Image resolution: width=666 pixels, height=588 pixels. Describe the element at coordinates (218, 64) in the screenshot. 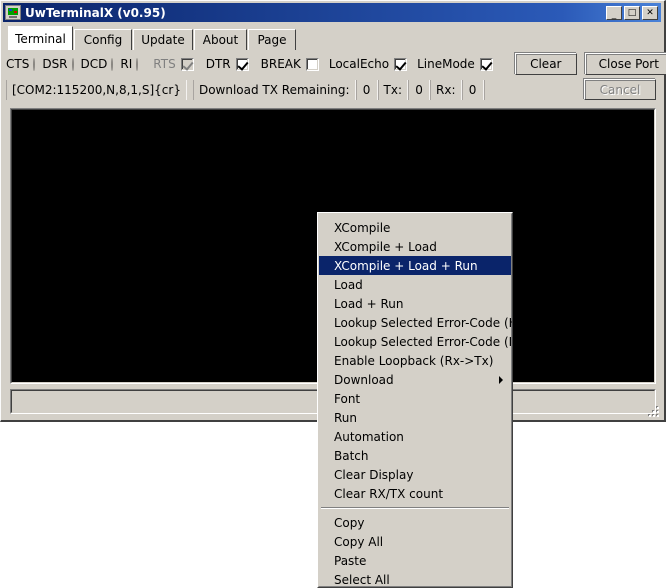

I see `checkbox-label-dtr: DTR` at that location.